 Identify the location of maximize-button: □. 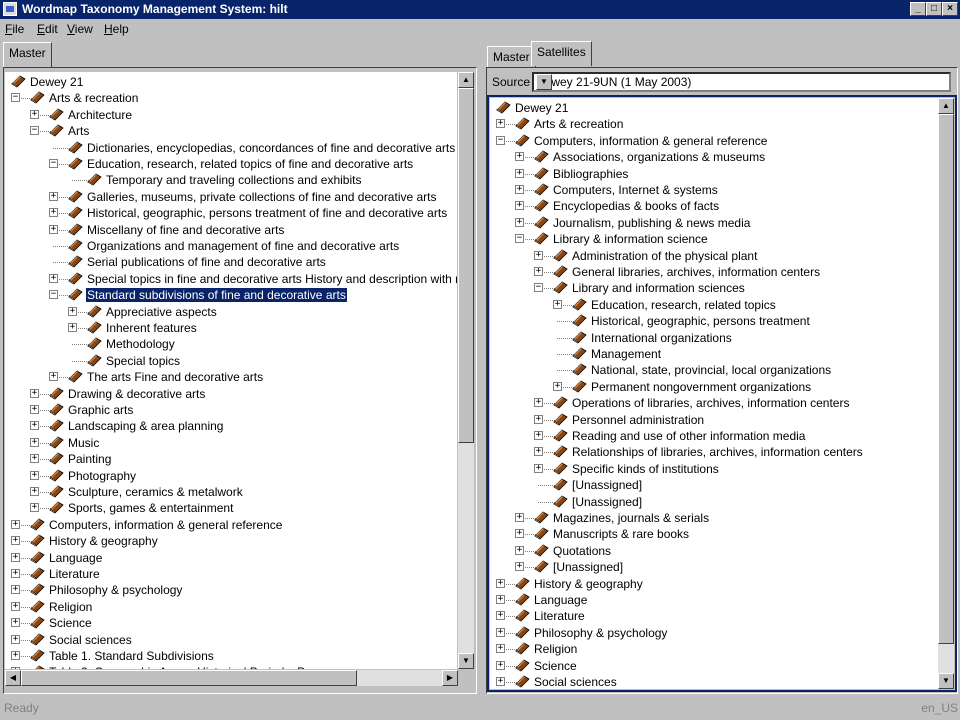
(934, 9).